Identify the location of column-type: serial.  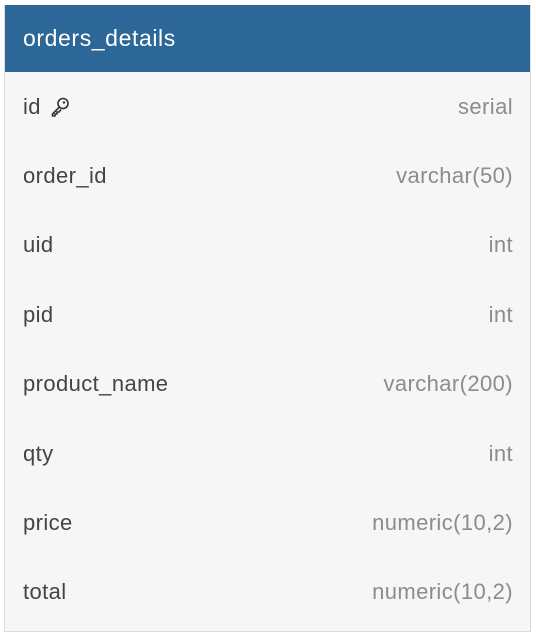
(485, 106).